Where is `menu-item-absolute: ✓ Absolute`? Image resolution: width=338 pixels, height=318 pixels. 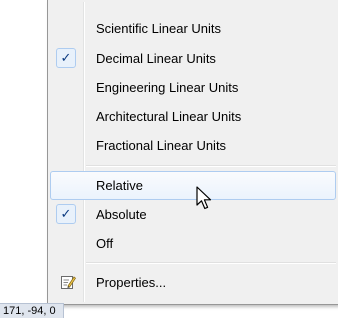 menu-item-absolute: ✓ Absolute is located at coordinates (193, 214).